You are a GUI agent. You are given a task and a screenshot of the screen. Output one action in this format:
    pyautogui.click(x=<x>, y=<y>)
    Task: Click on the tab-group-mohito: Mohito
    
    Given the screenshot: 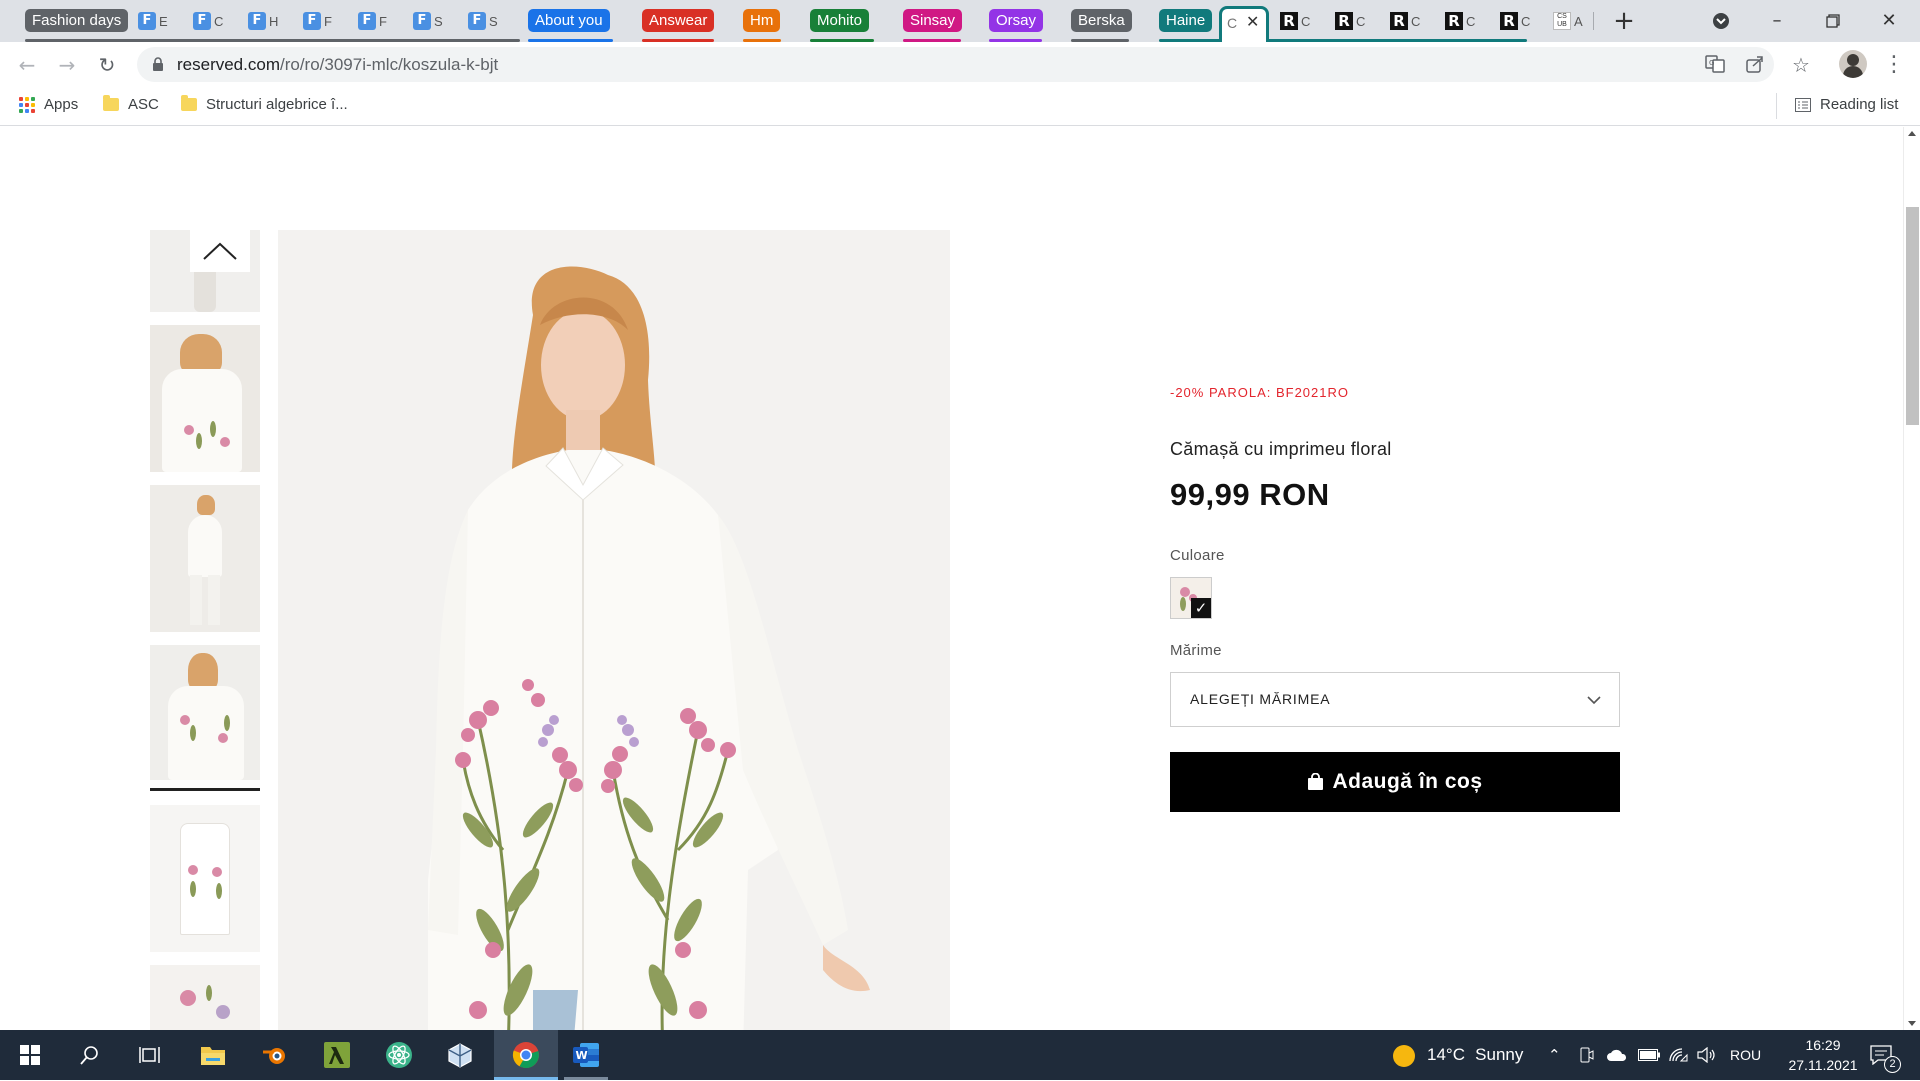 What is the action you would take?
    pyautogui.click(x=840, y=20)
    